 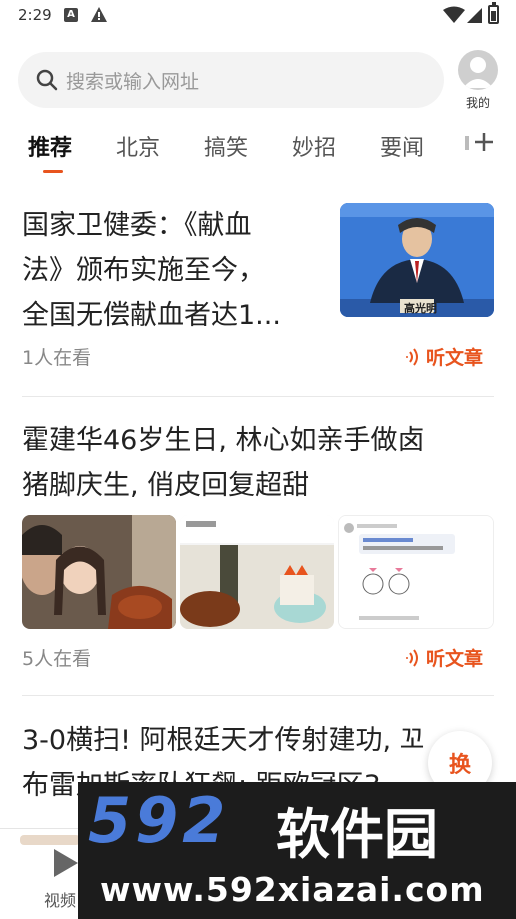 I want to click on social-post-screenshot, so click(x=416, y=572).